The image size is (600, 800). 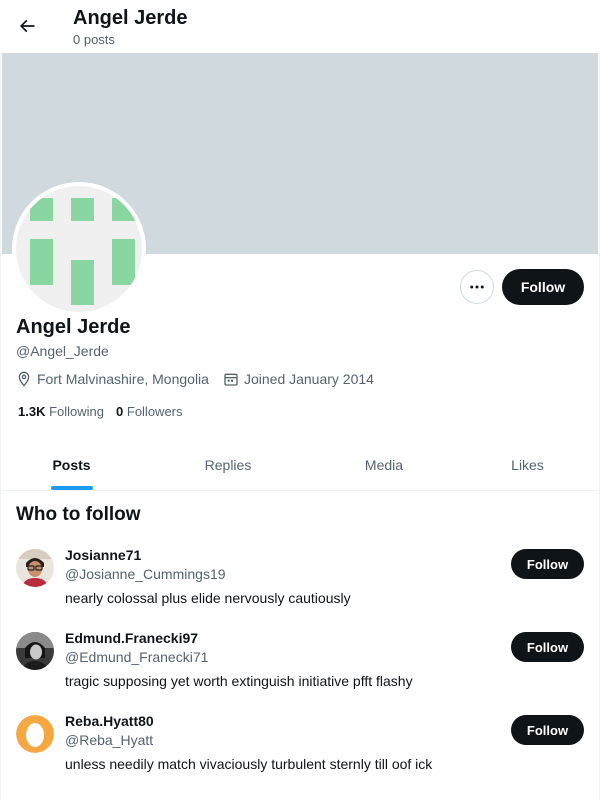 I want to click on tab-posts: Posts, so click(x=71, y=465).